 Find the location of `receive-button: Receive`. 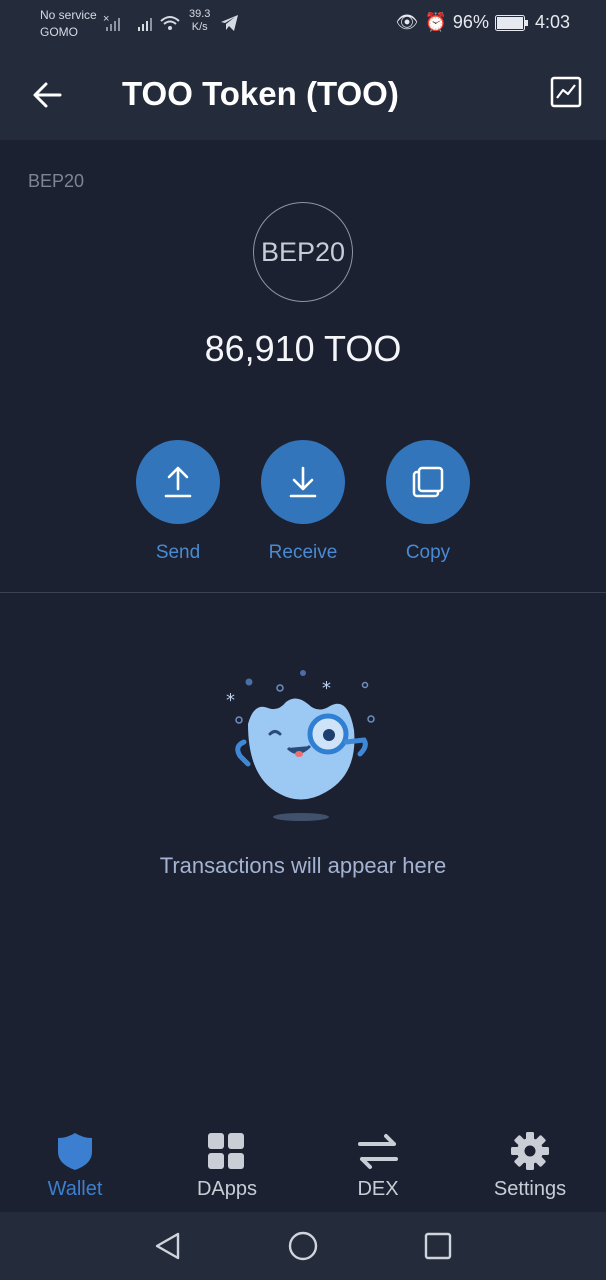

receive-button: Receive is located at coordinates (303, 502).